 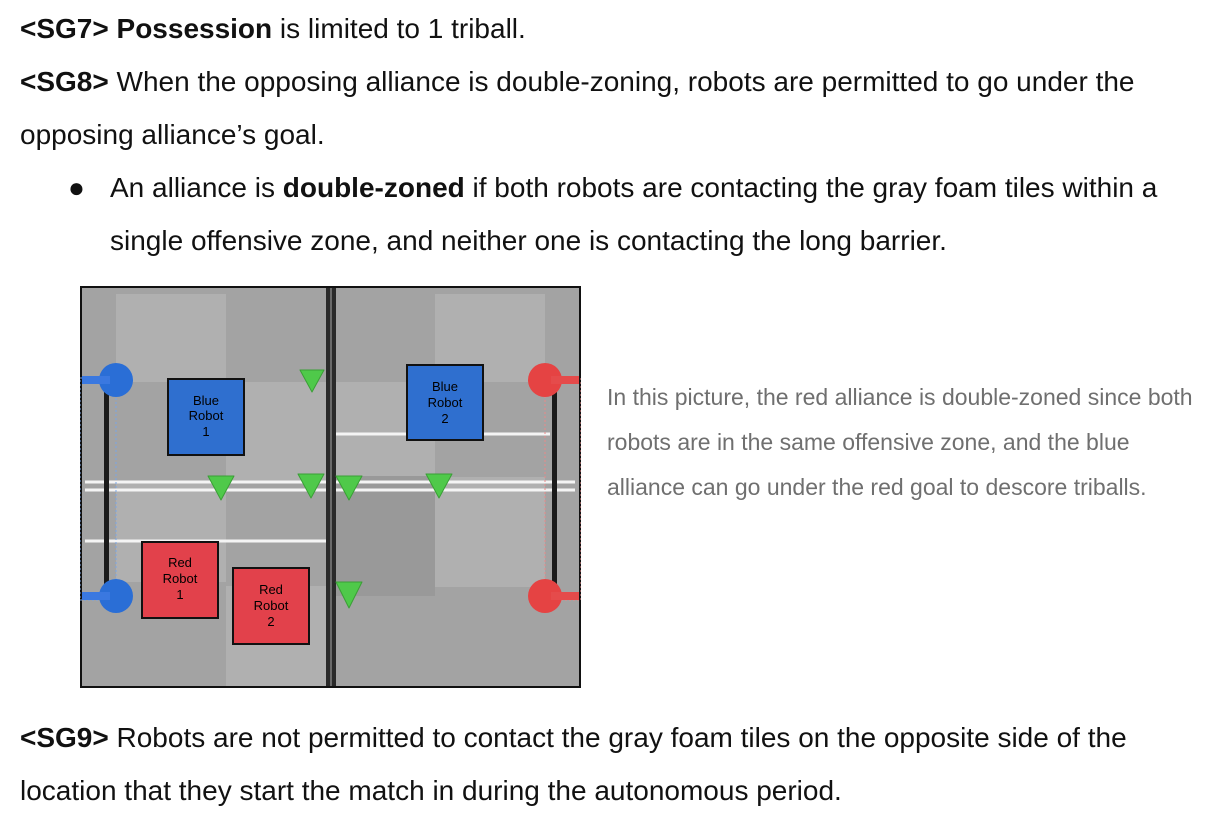 I want to click on red-robot-1: Red Robot 1, so click(x=180, y=580).